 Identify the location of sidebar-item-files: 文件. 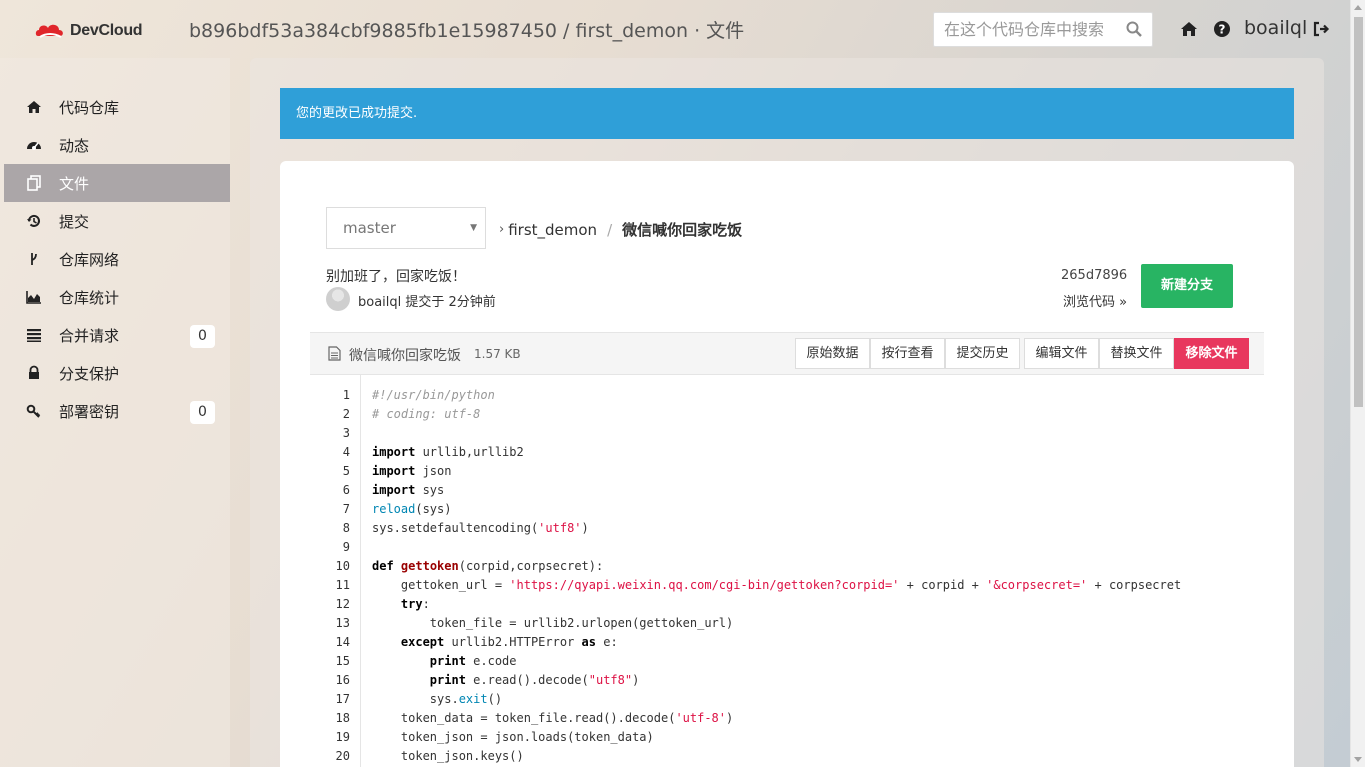
(117, 183).